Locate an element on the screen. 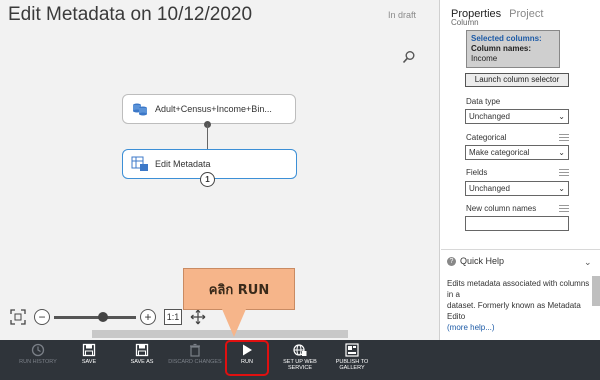  fields-value: Unchanged is located at coordinates (489, 188).